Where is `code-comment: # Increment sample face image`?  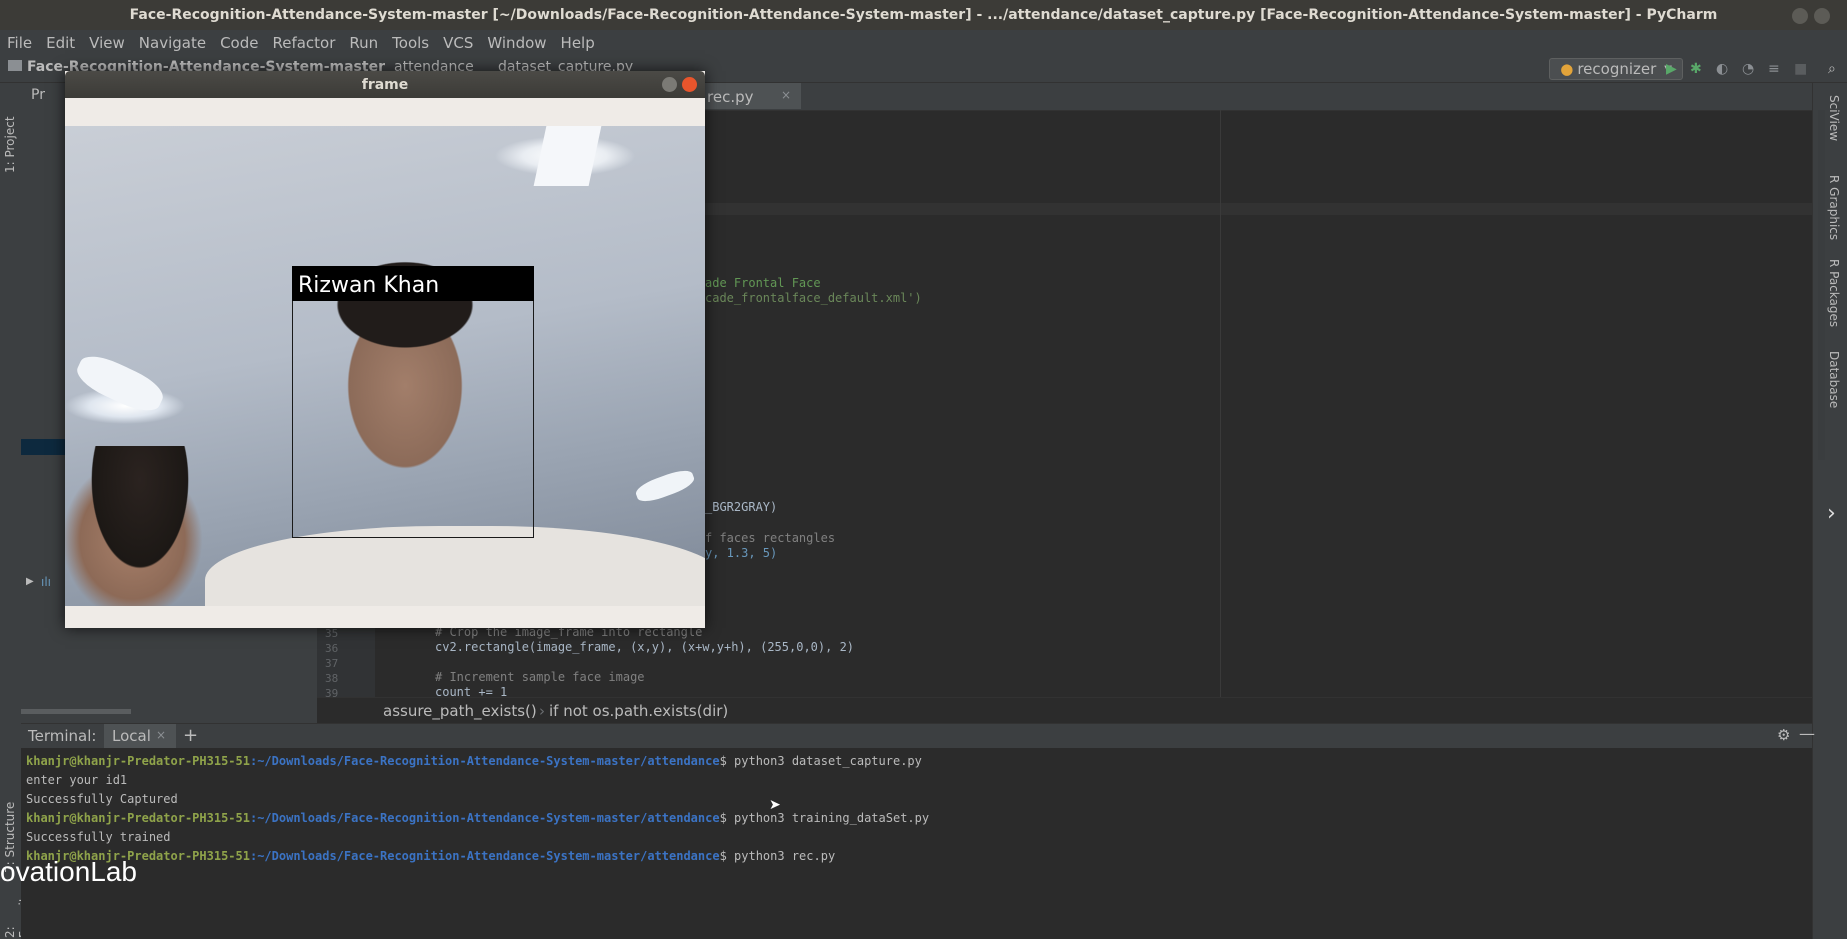 code-comment: # Increment sample face image is located at coordinates (540, 677).